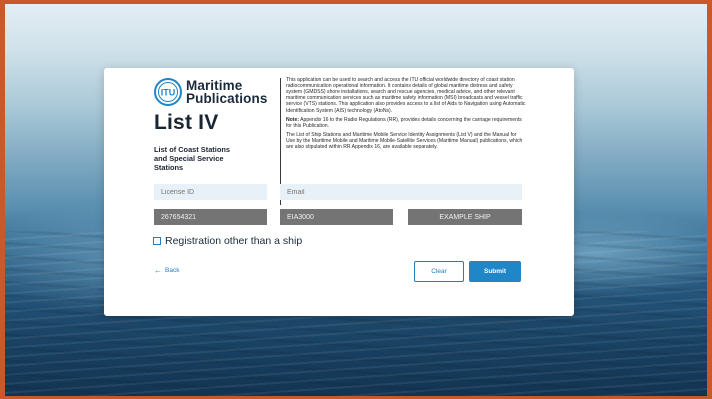 This screenshot has height=399, width=712. What do you see at coordinates (158, 270) in the screenshot?
I see `arrow-left-icon: ←` at bounding box center [158, 270].